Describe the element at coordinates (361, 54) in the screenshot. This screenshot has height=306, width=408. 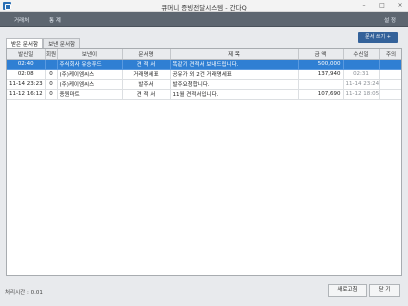
I see `col-header-received: 수신일` at that location.